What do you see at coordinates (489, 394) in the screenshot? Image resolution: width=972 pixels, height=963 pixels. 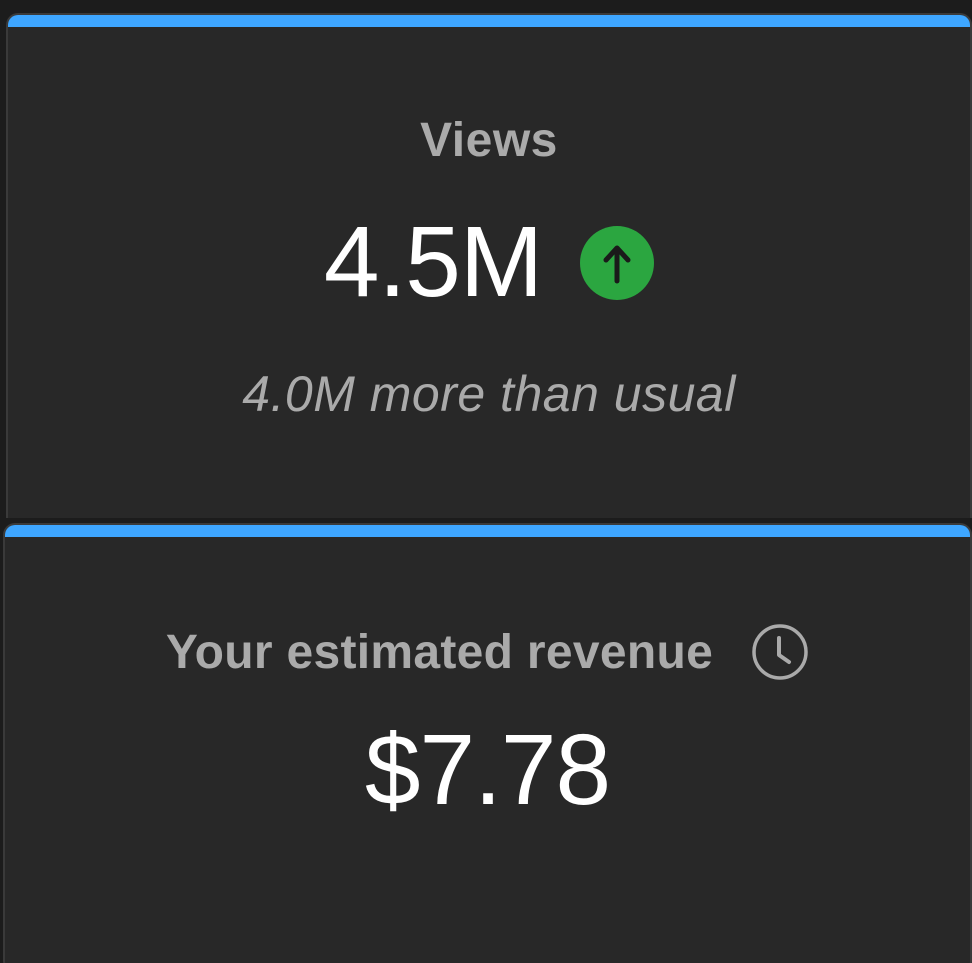 I see `views-comparison-text: 4.0M more than usual` at bounding box center [489, 394].